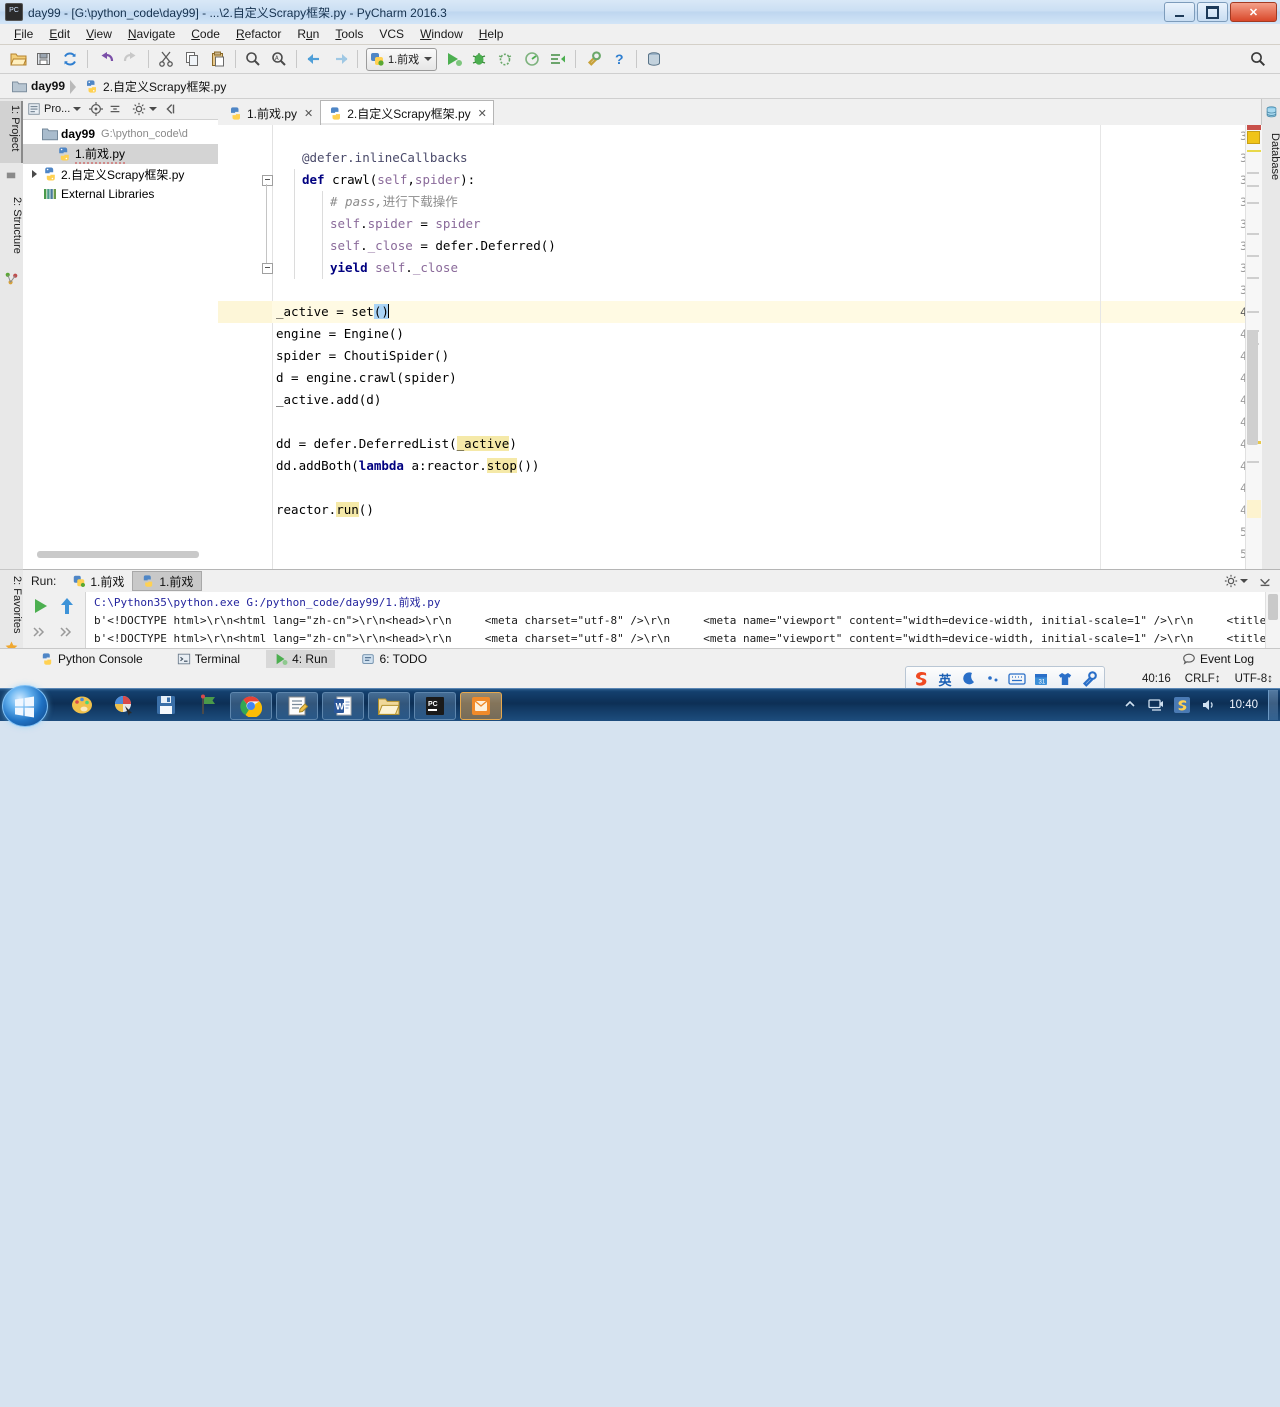  What do you see at coordinates (151, 34) in the screenshot?
I see `menu-navigate: Navigate` at bounding box center [151, 34].